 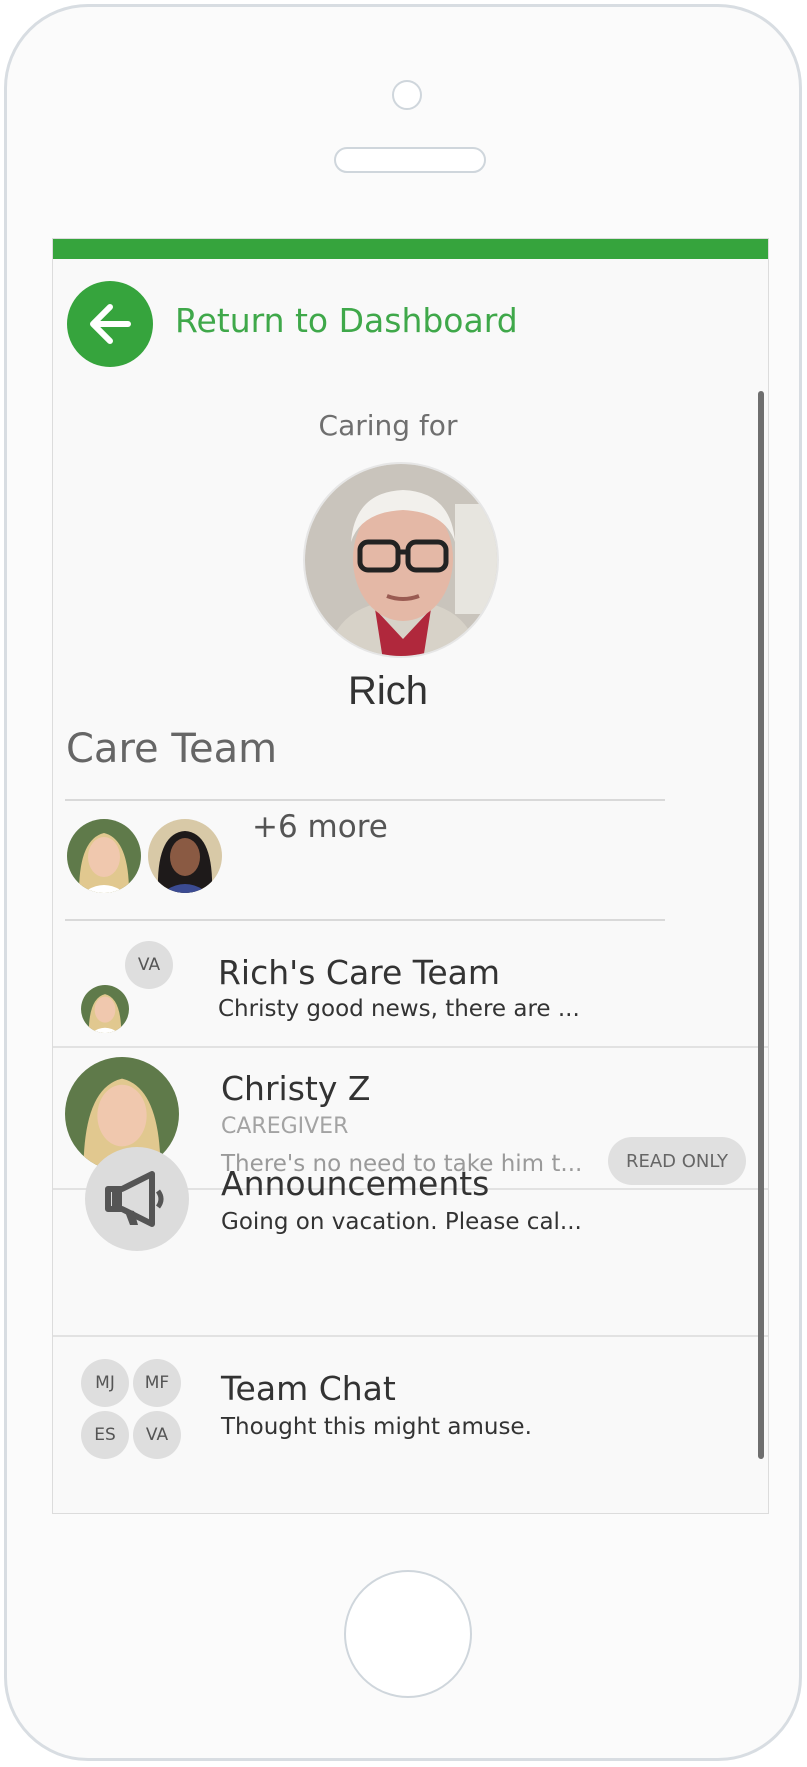 I want to click on read-only-badge: READ ONLY, so click(x=677, y=1161).